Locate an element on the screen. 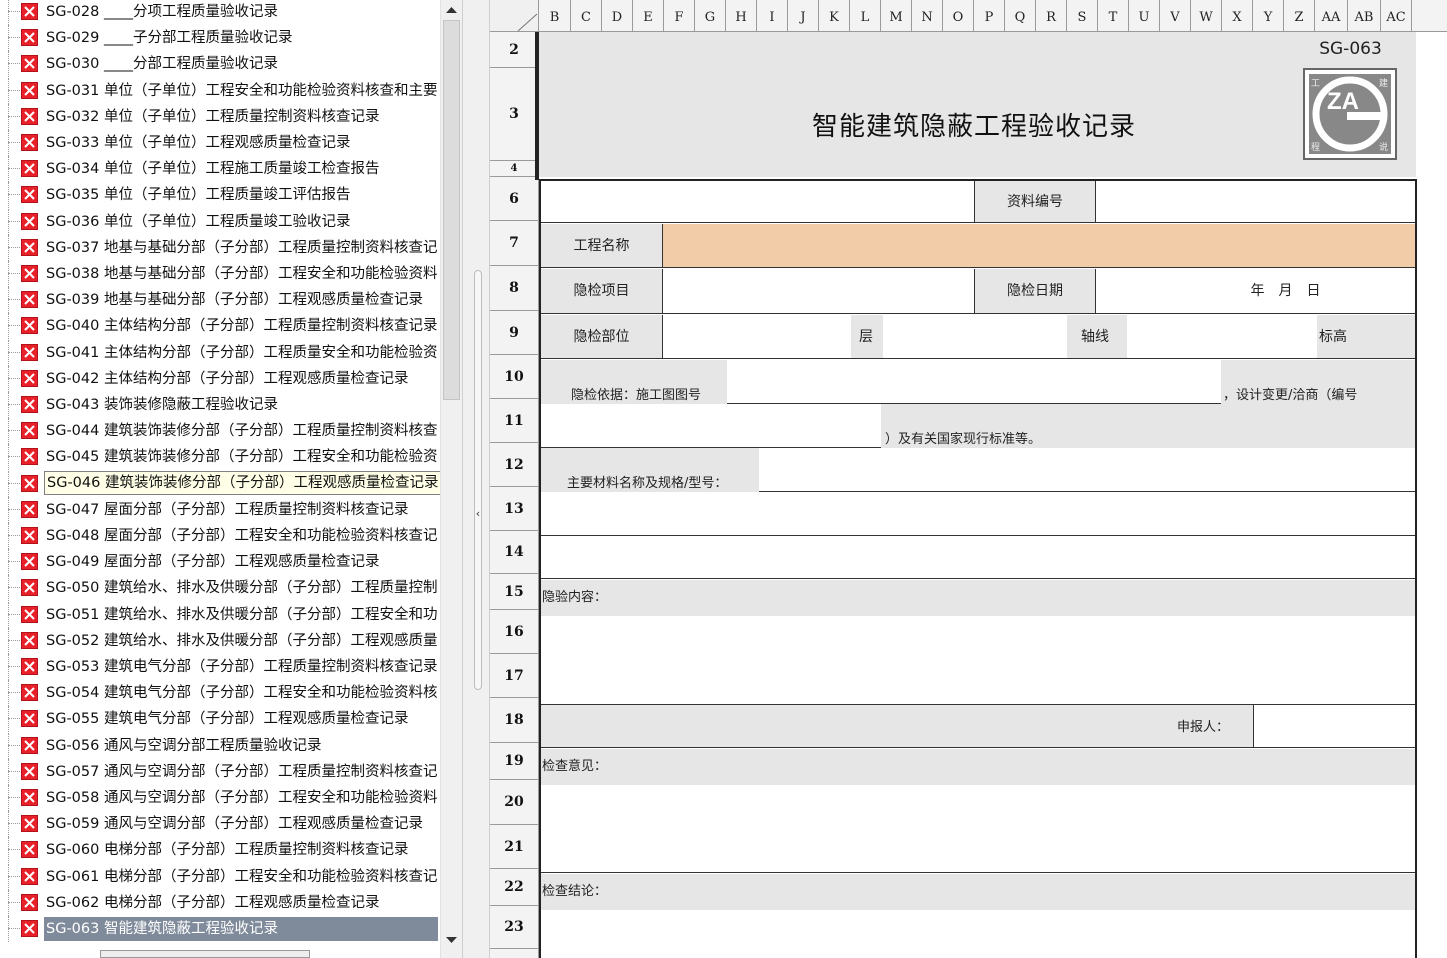 This screenshot has width=1447, height=958. tree-item: SG-029 ____子分部工程质量验收记录 is located at coordinates (220, 38).